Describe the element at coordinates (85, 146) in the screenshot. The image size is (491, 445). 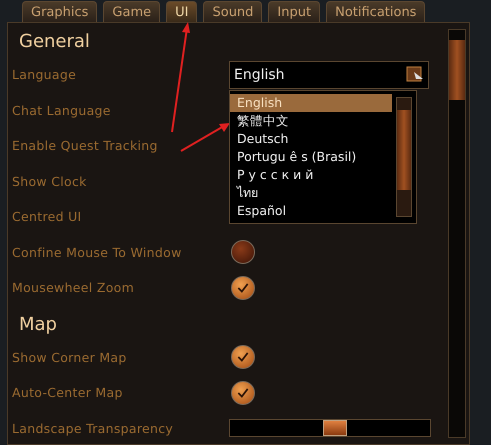
I see `setting-label: Enable Quest Tracking` at that location.